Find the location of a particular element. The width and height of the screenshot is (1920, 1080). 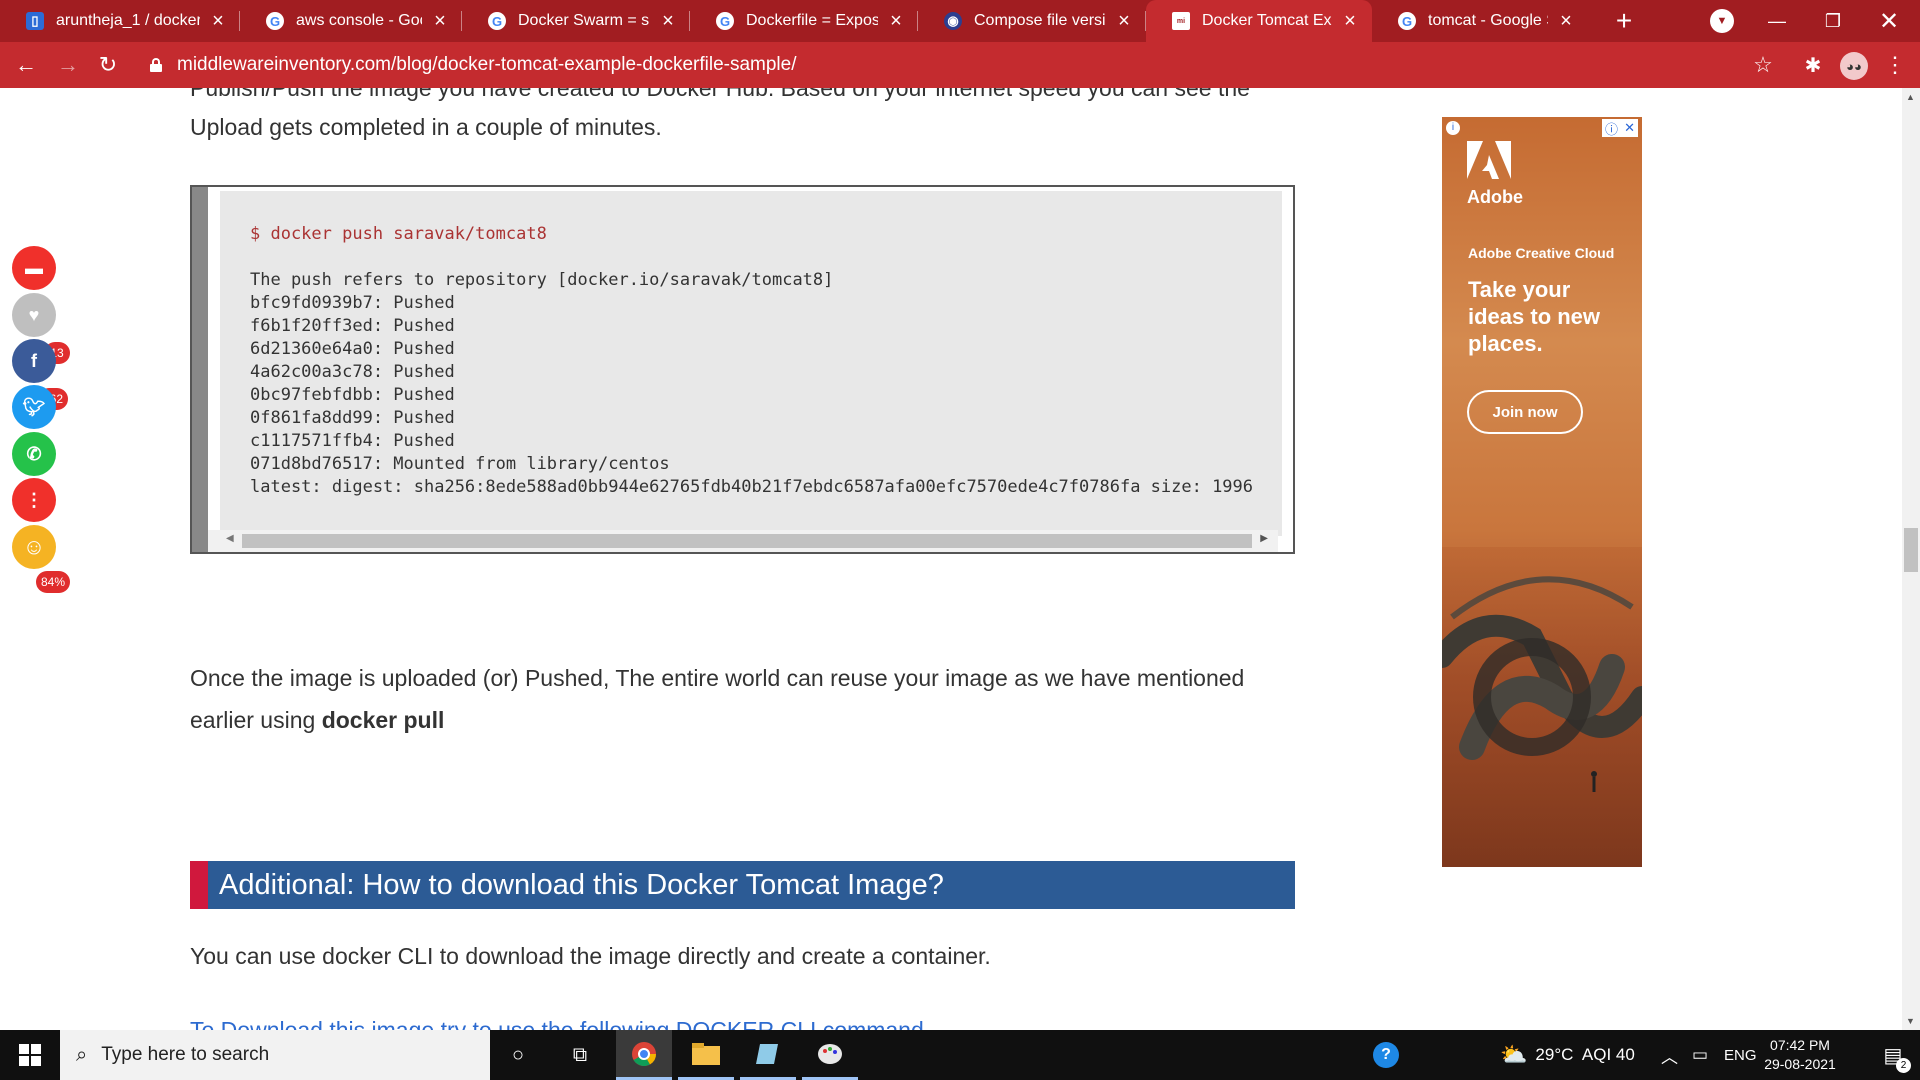

twitter-share-button: 🐦︎ is located at coordinates (34, 407).